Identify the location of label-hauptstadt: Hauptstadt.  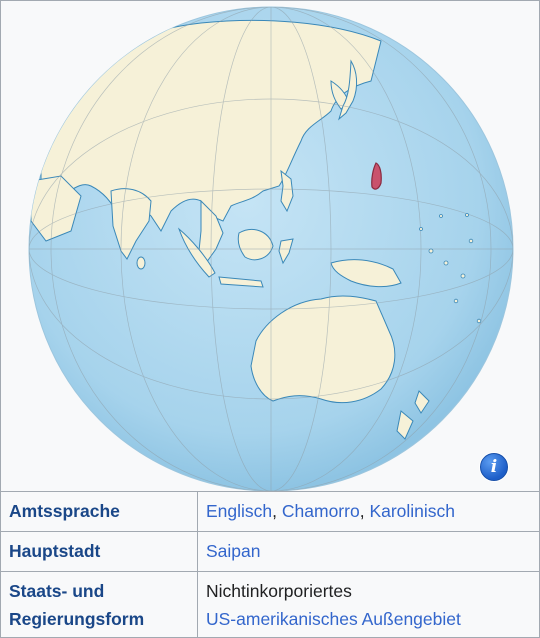
(99, 551).